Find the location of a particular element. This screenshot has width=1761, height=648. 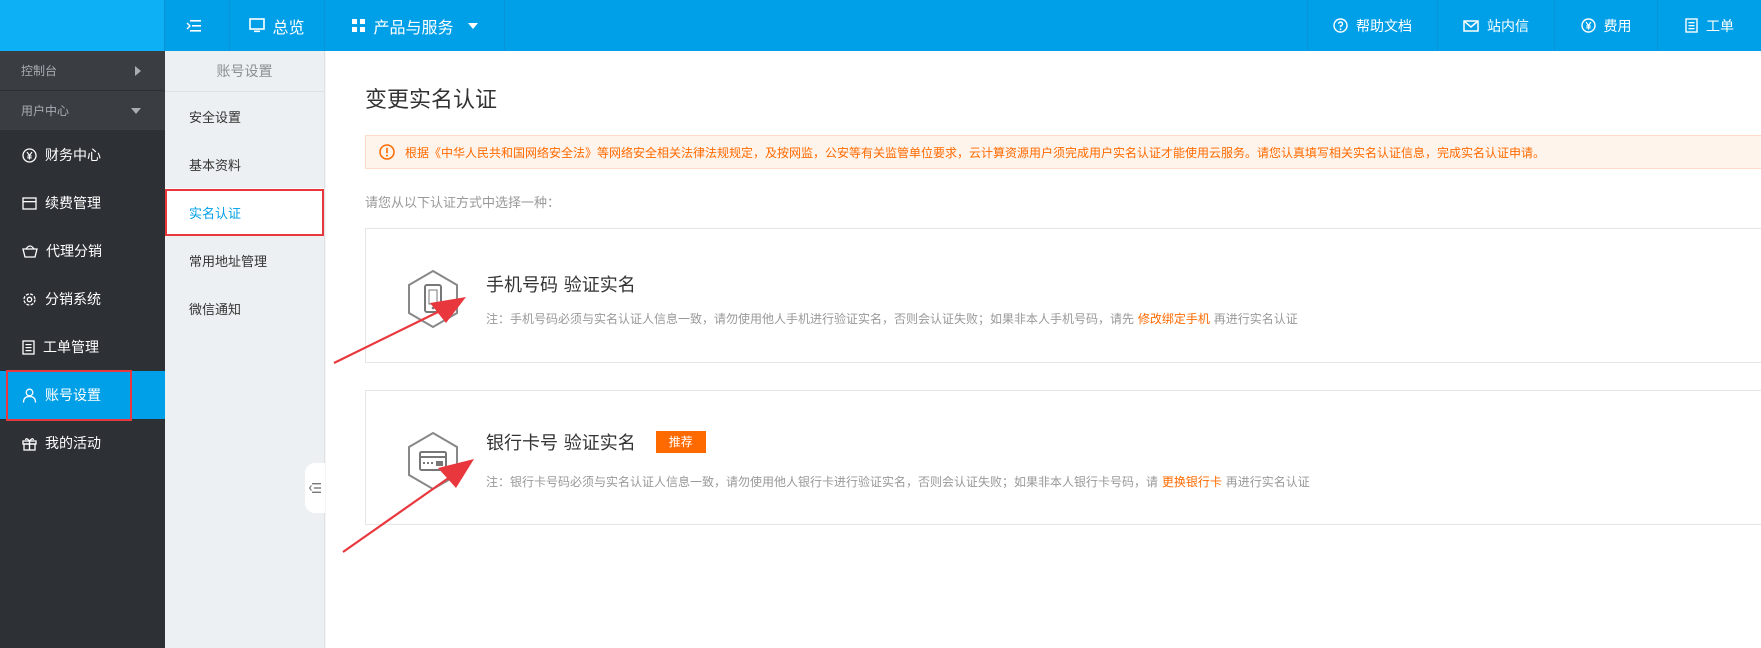

sidebar-item-label: 代理分销 is located at coordinates (74, 252).